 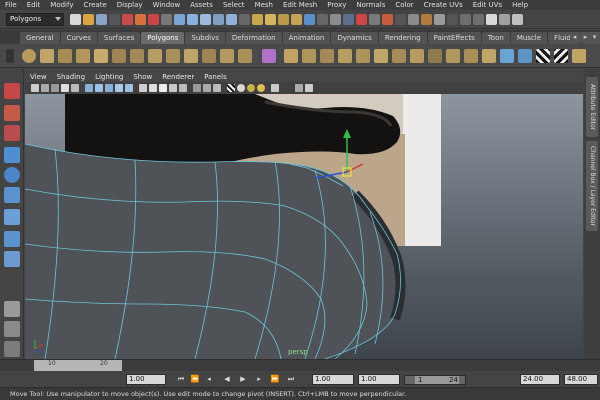 What do you see at coordinates (218, 19) in the screenshot?
I see `mask-uv-icon` at bounding box center [218, 19].